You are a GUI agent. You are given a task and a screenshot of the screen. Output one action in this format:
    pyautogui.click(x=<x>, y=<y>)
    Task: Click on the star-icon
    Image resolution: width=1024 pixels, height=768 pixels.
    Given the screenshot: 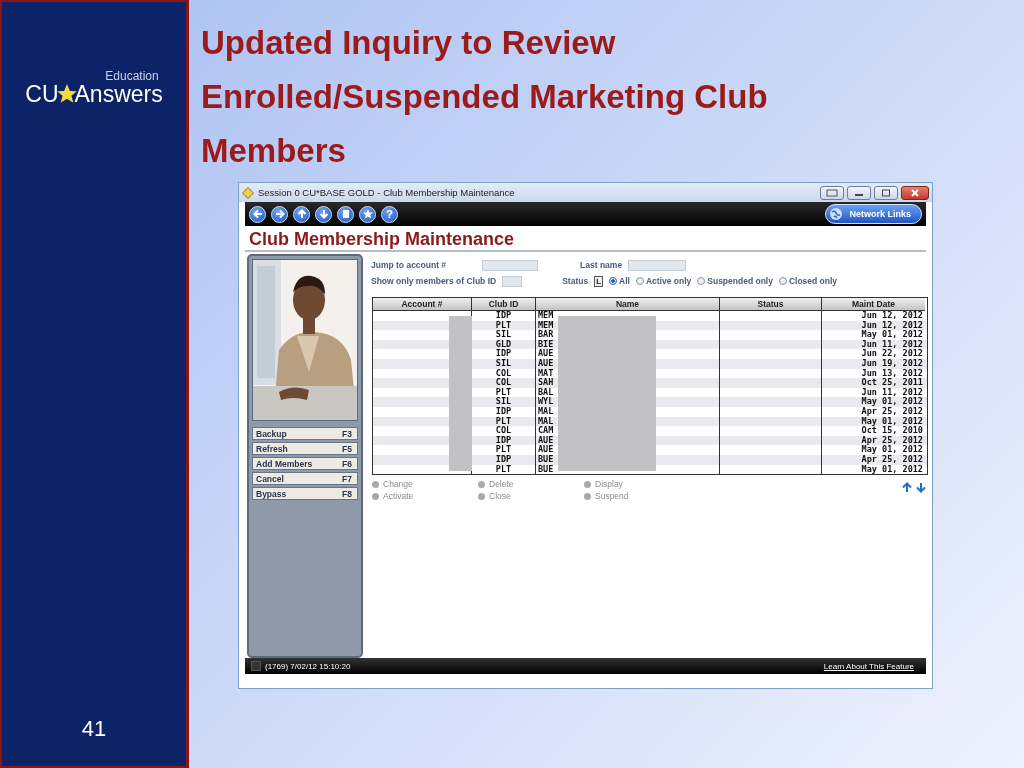 What is the action you would take?
    pyautogui.click(x=367, y=214)
    